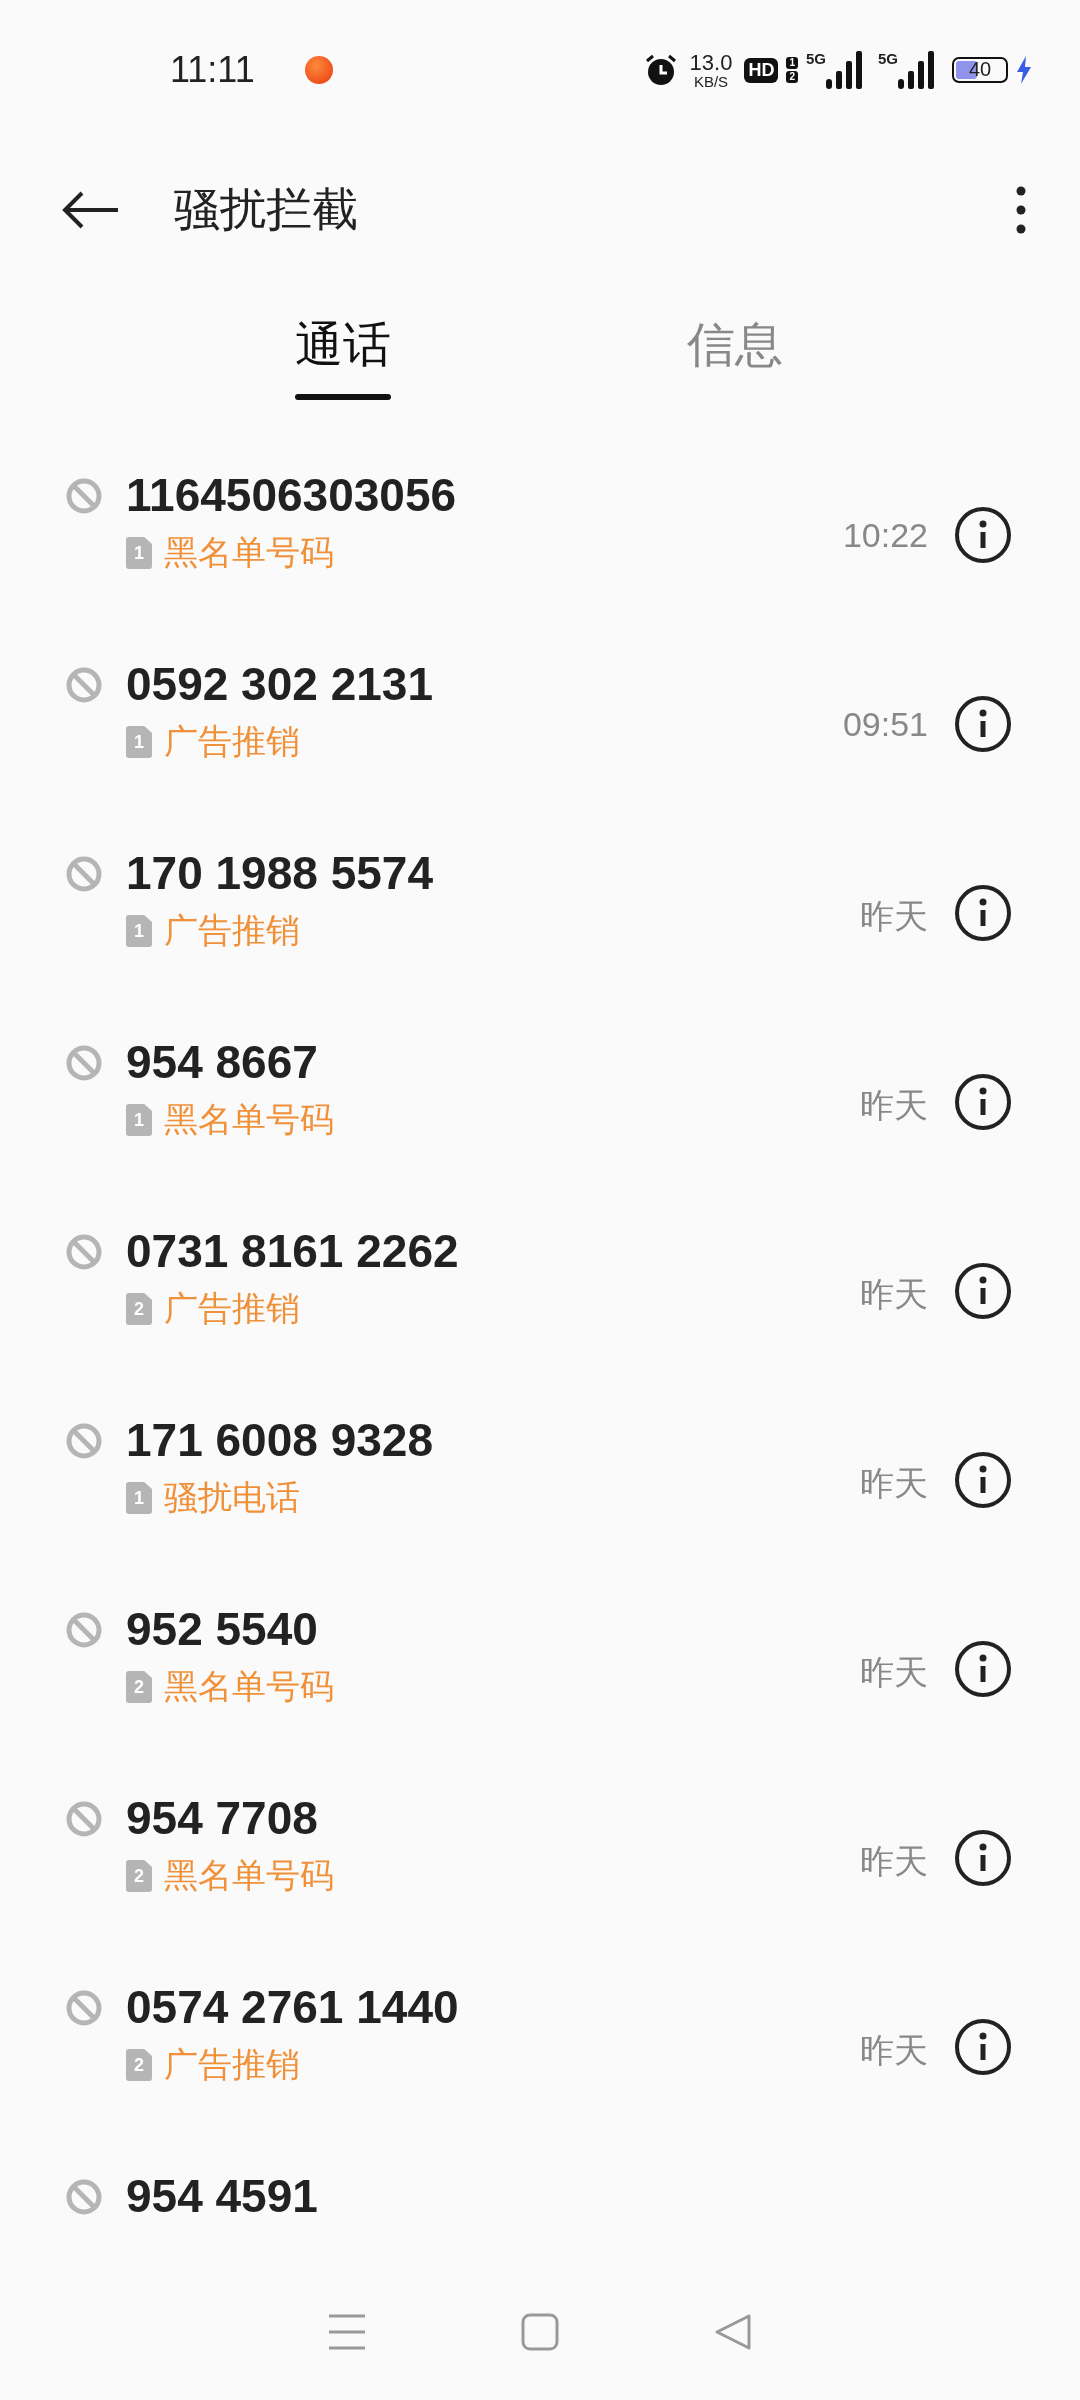  What do you see at coordinates (660, 70) in the screenshot?
I see `alarm-icon` at bounding box center [660, 70].